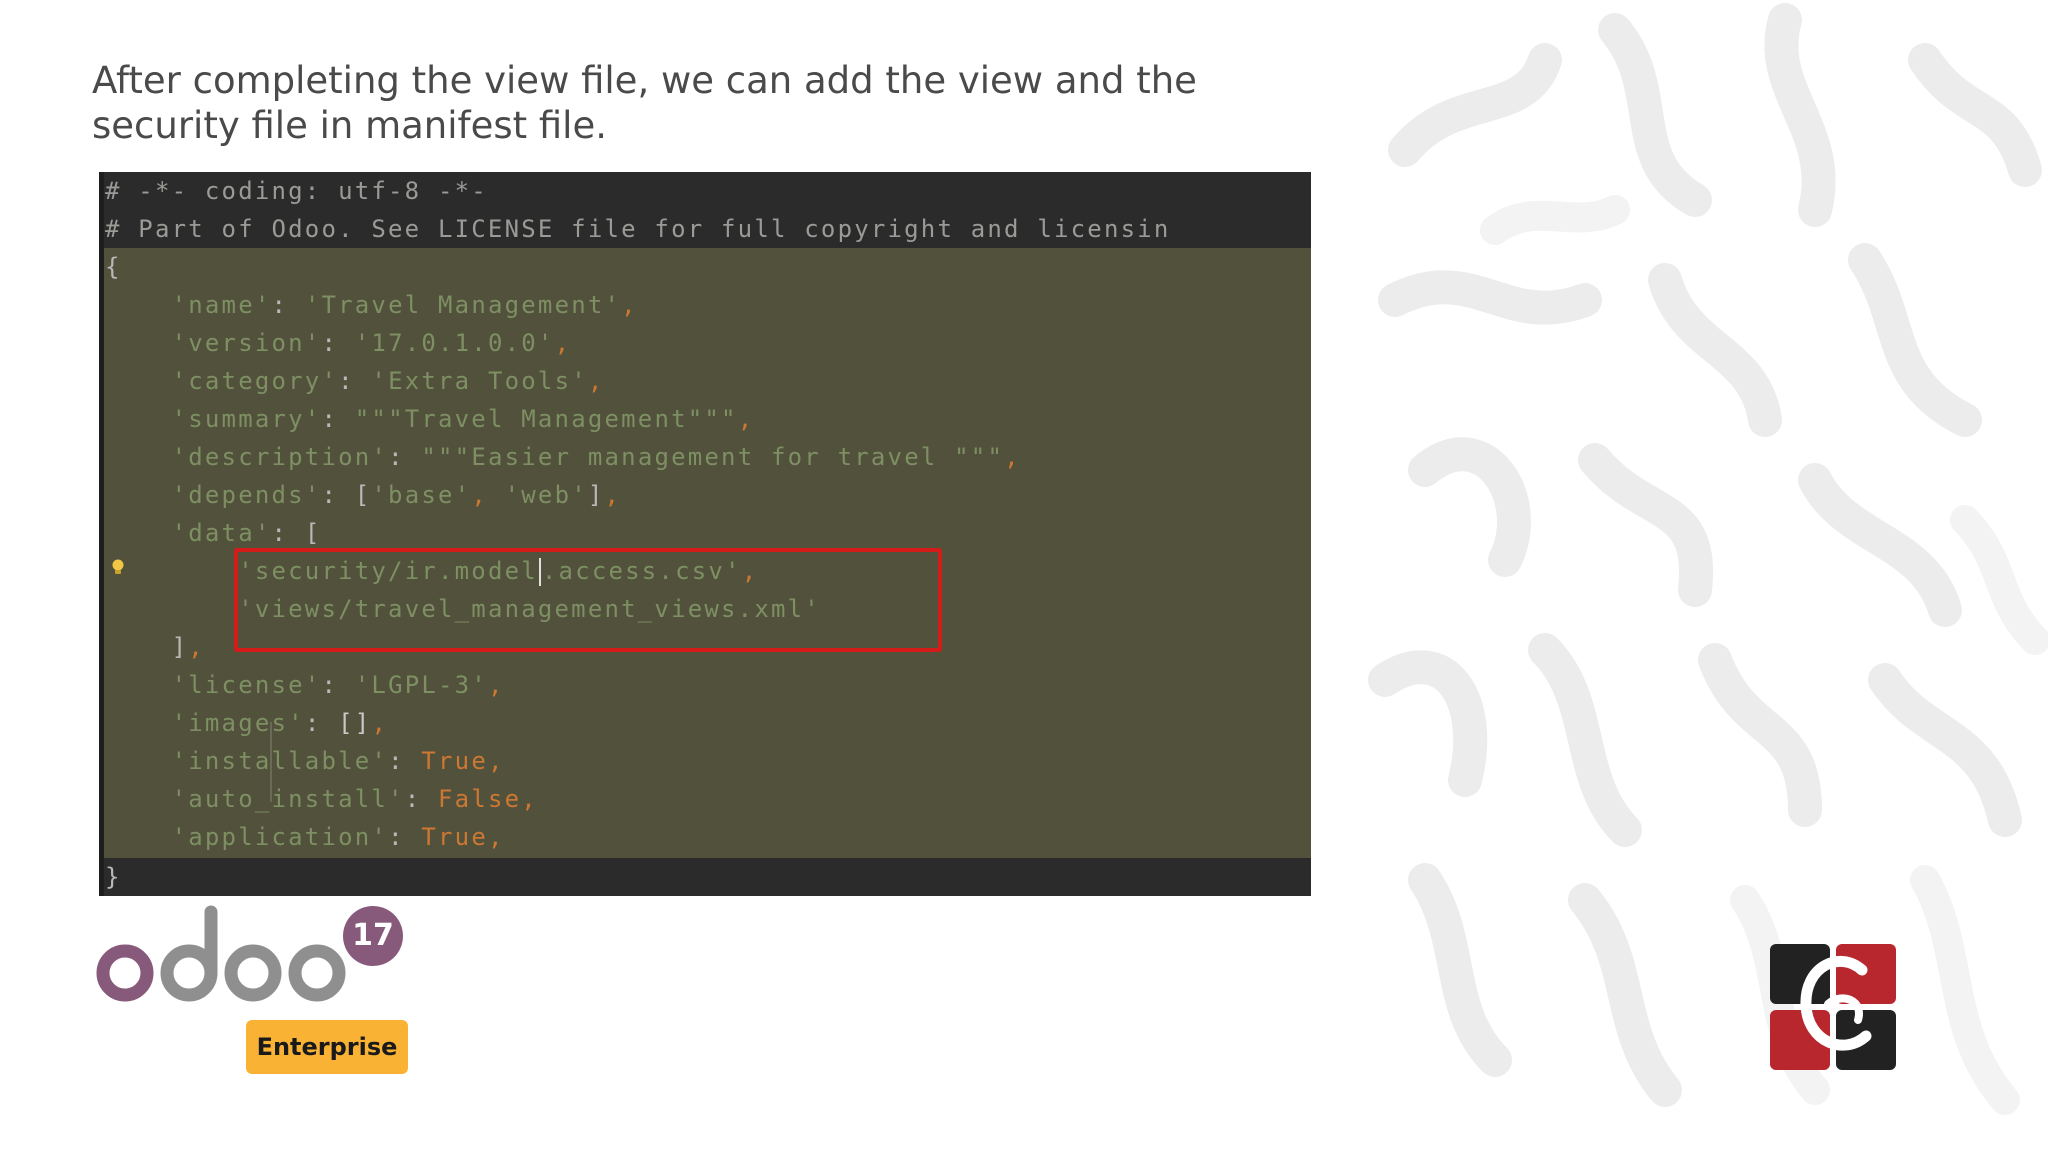  I want to click on code-line-summary: 'summary': """Travel Management""",, so click(463, 419).